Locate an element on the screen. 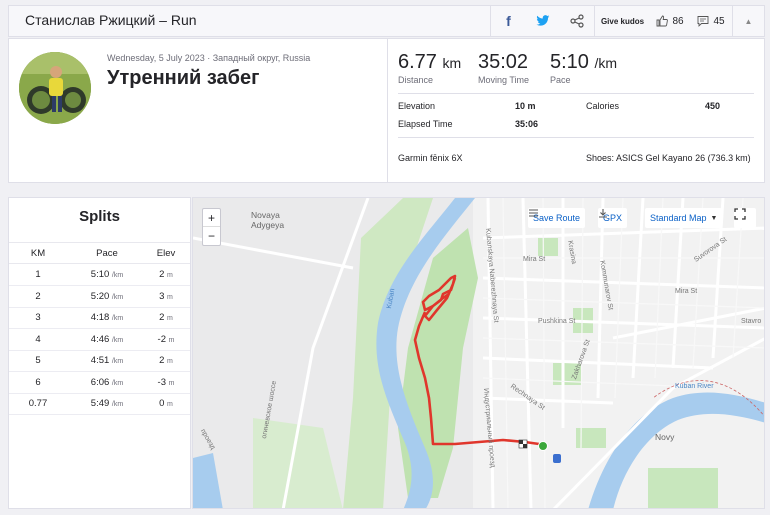 The width and height of the screenshot is (770, 515). split-elev: 2 m is located at coordinates (166, 274).